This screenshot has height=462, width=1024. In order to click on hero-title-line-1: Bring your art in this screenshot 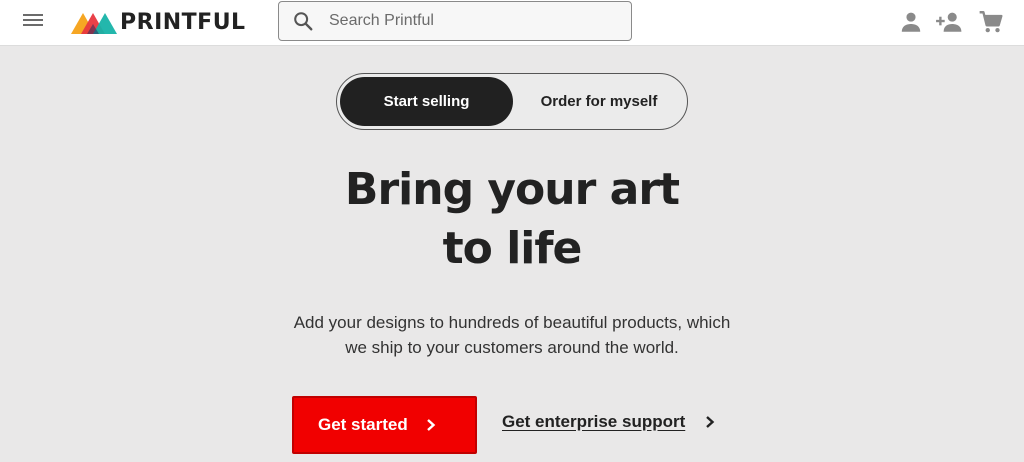, I will do `click(512, 189)`.